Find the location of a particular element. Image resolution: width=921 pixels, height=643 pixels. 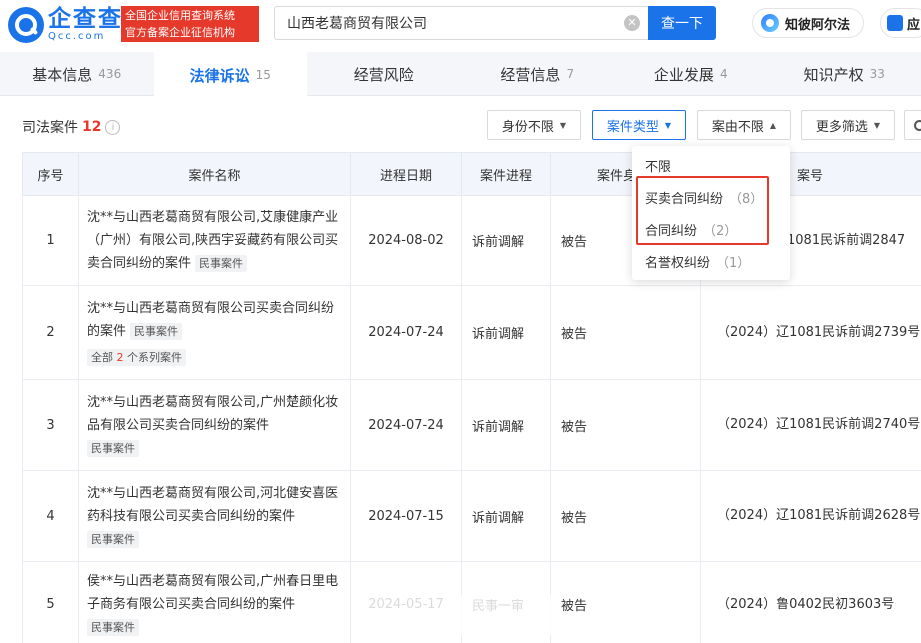

row-index: 5 is located at coordinates (50, 602).